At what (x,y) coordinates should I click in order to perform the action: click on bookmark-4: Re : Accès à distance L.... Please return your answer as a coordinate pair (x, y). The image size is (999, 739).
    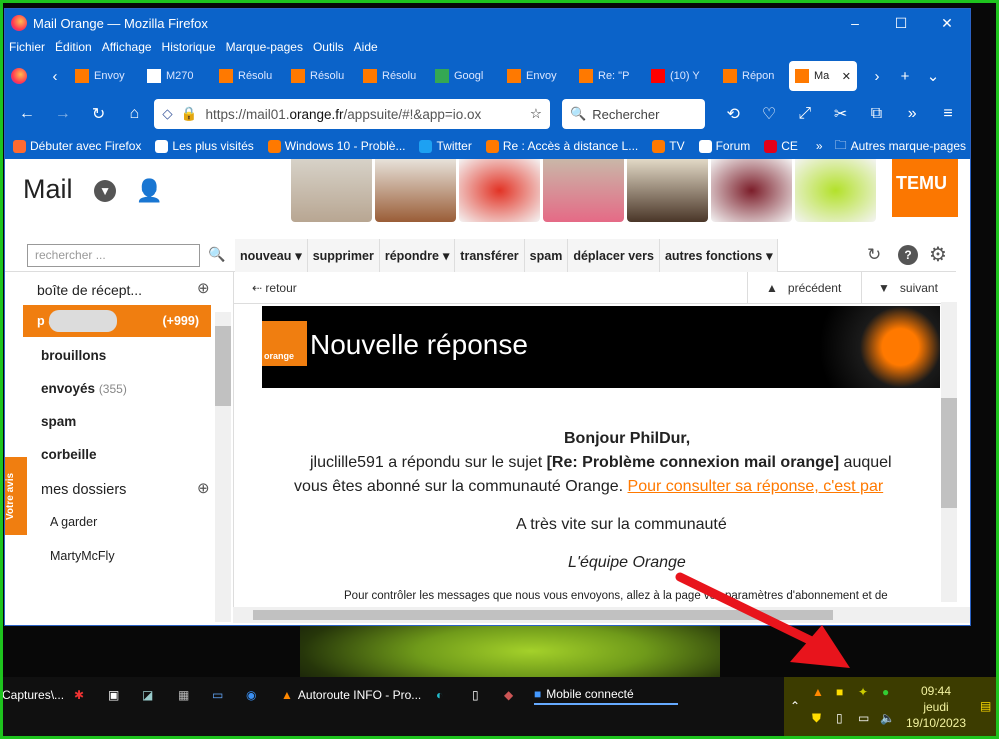
    Looking at the image, I should click on (561, 146).